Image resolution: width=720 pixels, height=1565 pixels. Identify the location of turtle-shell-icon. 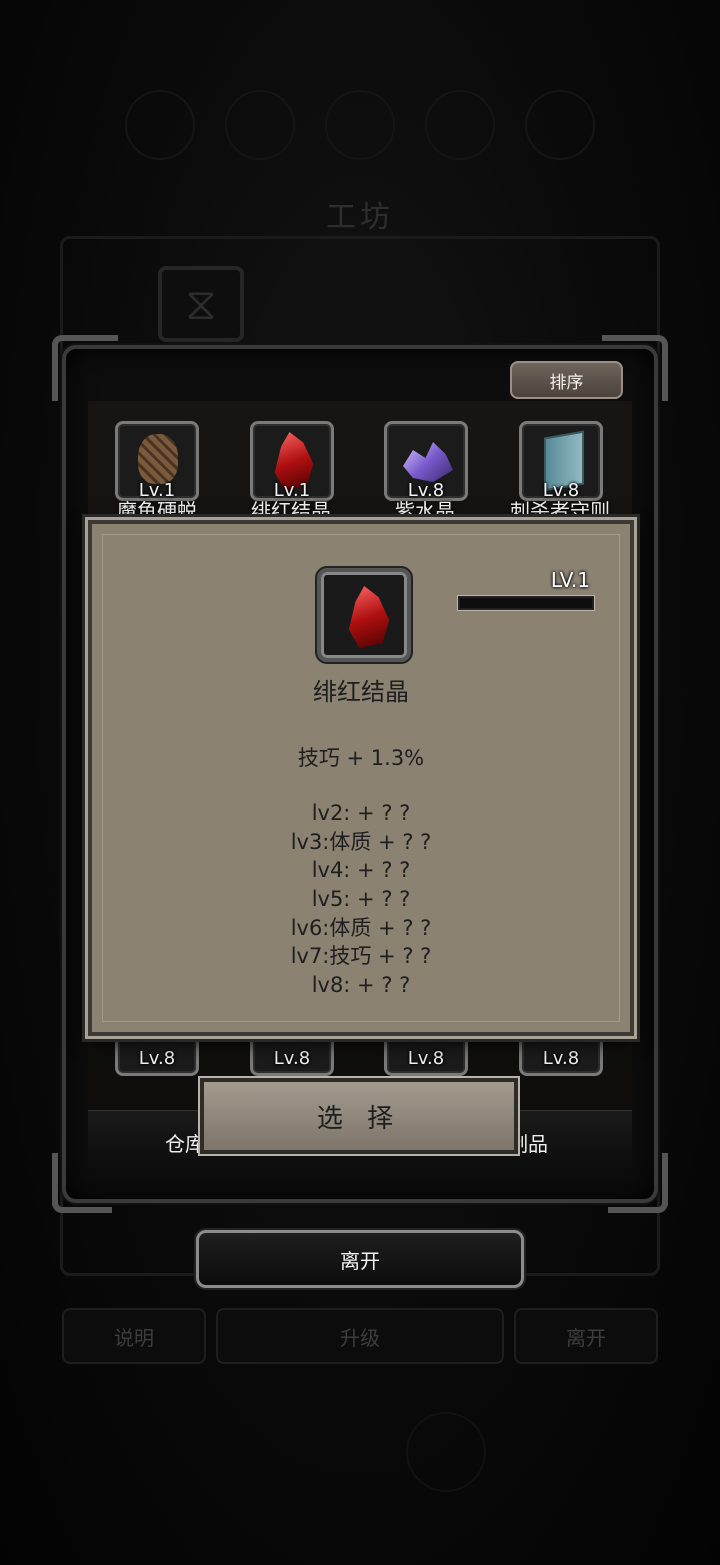
(158, 459).